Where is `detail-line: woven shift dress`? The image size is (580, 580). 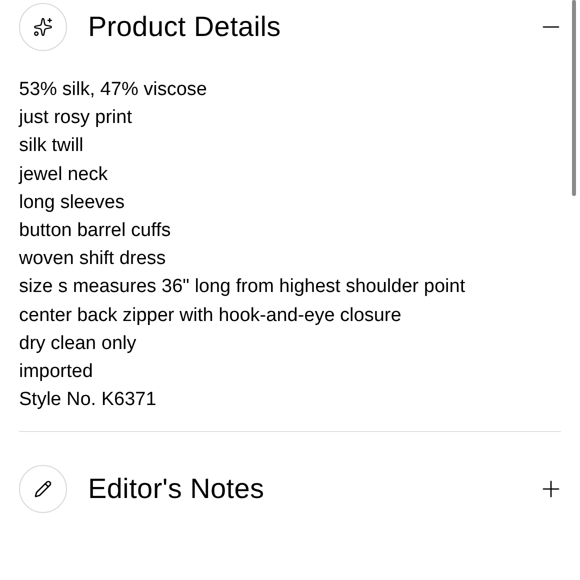 detail-line: woven shift dress is located at coordinates (93, 259).